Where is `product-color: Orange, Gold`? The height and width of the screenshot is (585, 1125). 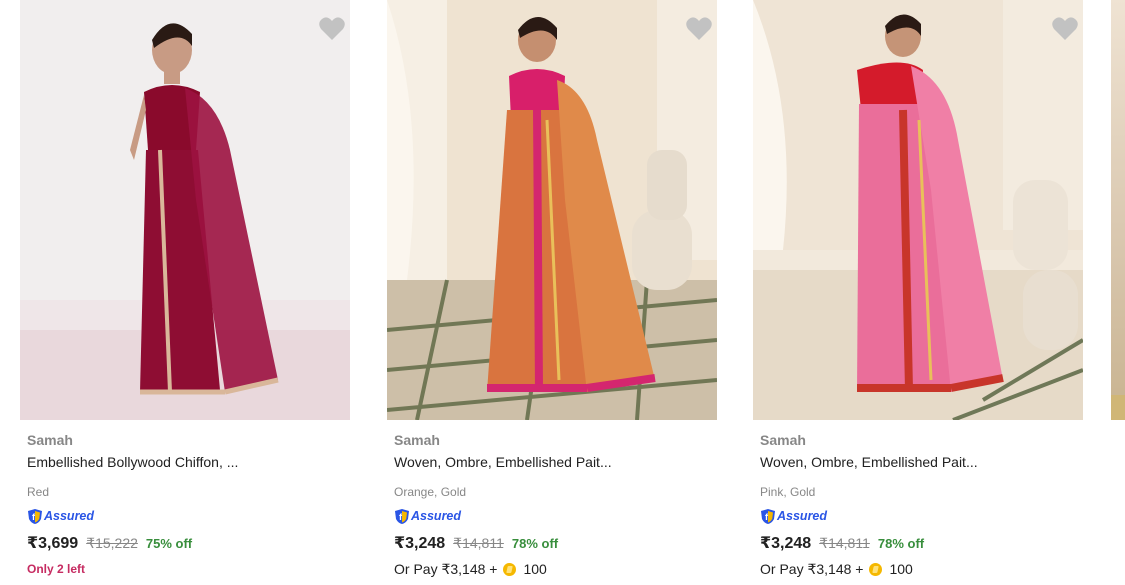
product-color: Orange, Gold is located at coordinates (430, 492).